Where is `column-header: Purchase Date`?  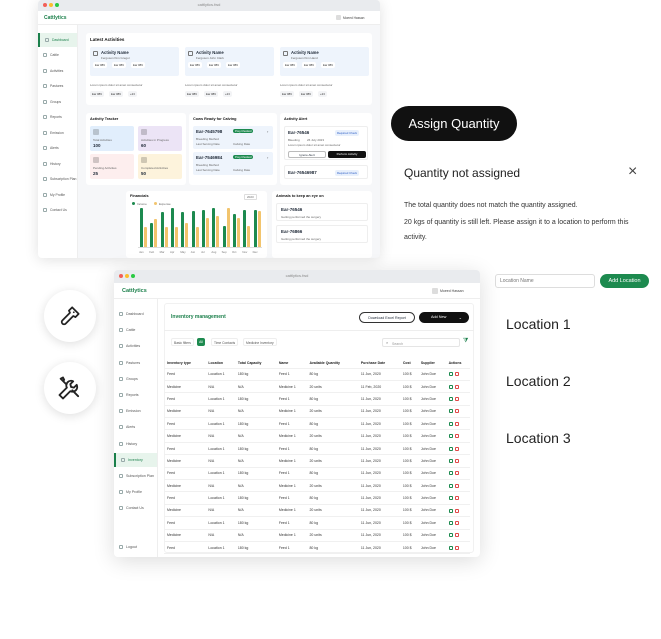
column-header: Purchase Date is located at coordinates (378, 363).